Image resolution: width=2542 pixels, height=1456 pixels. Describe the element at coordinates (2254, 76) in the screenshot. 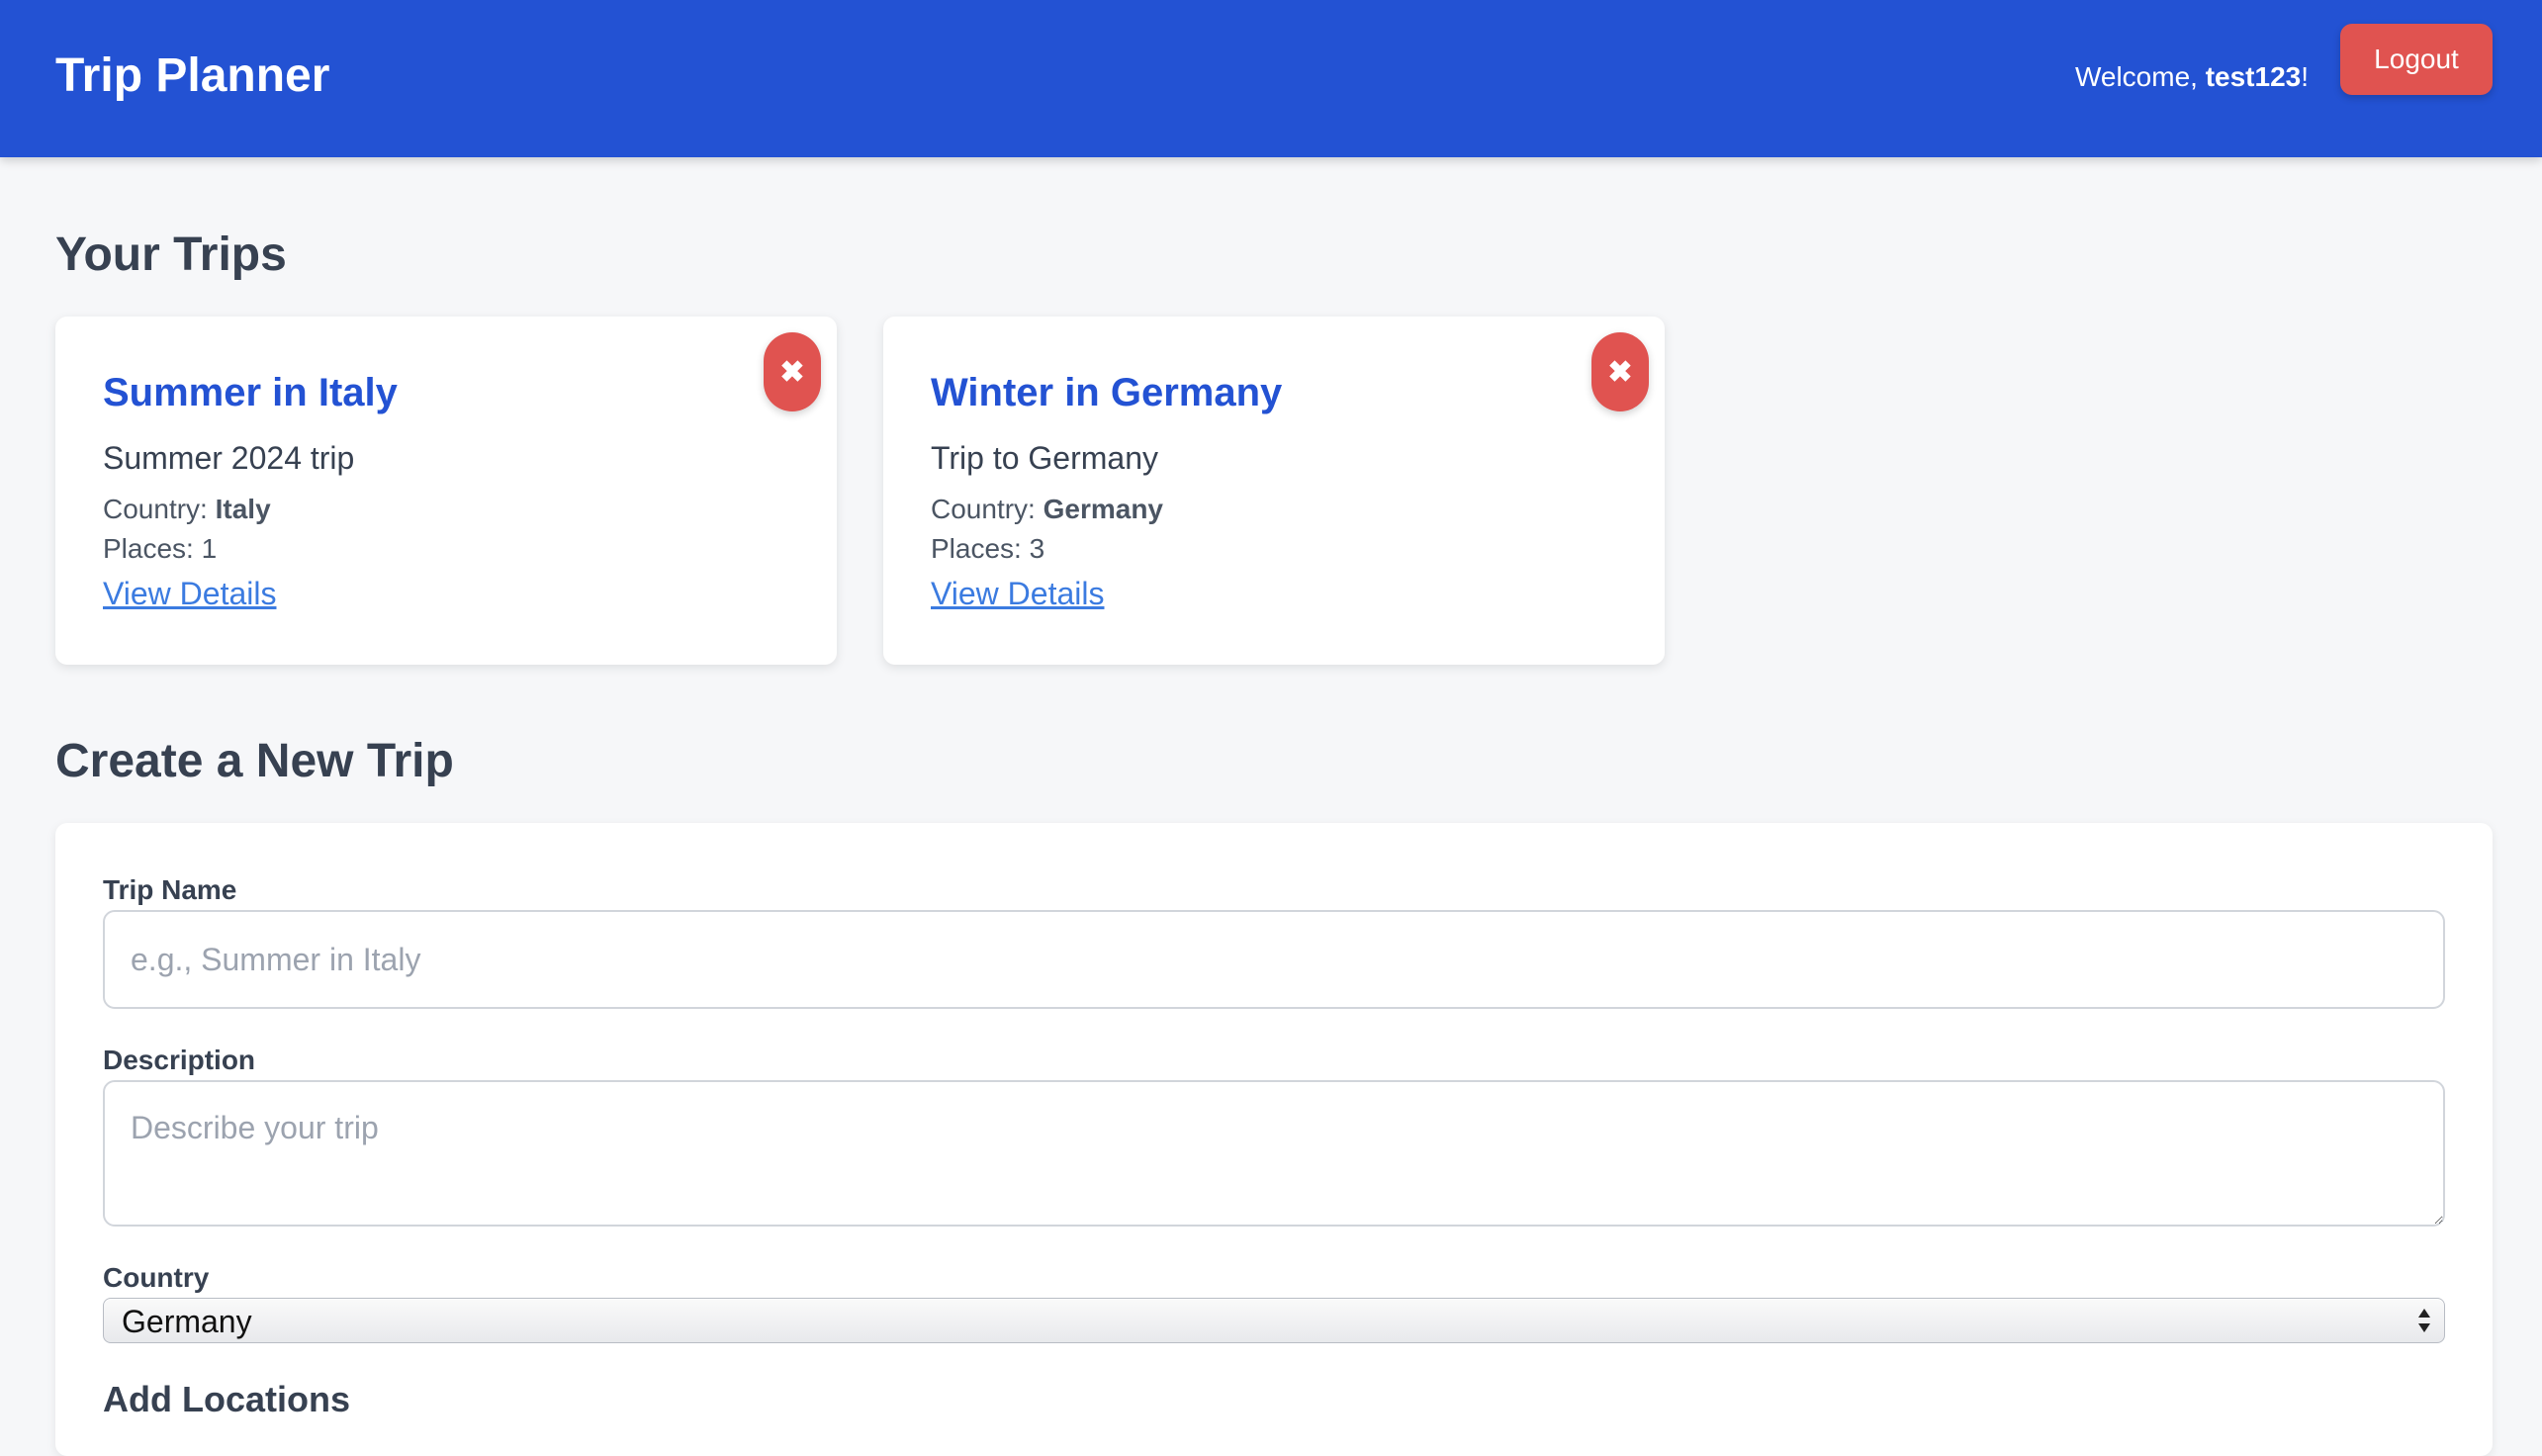

I see `username: test123` at that location.